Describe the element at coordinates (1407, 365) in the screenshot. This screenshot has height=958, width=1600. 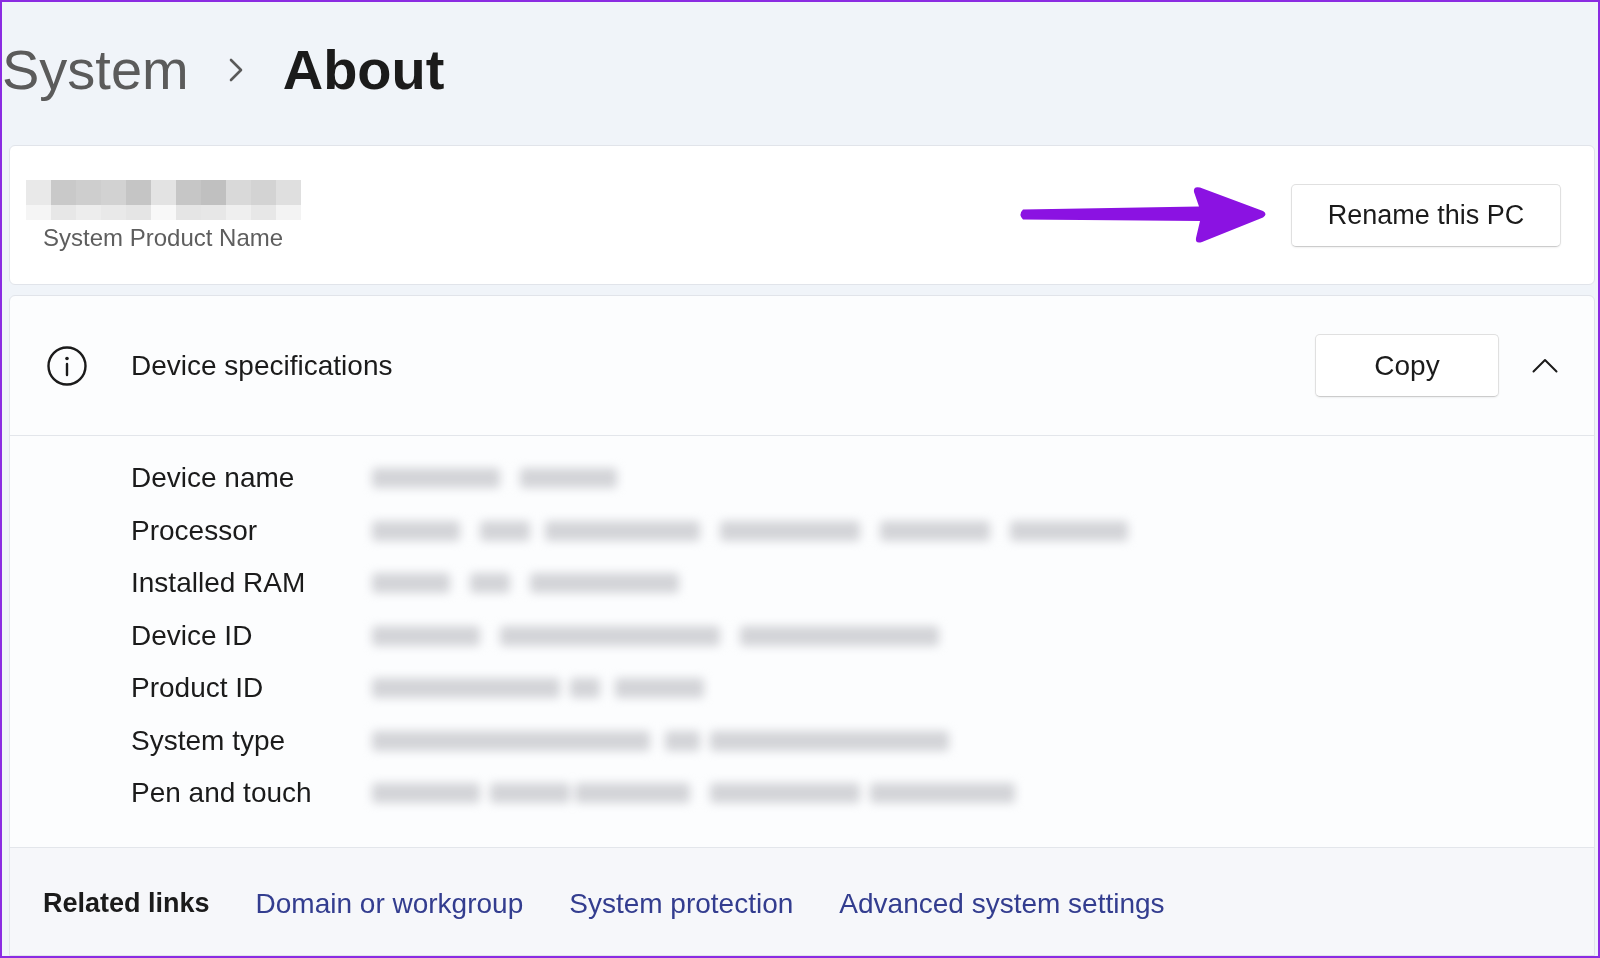
I see `copy-button: Copy` at that location.